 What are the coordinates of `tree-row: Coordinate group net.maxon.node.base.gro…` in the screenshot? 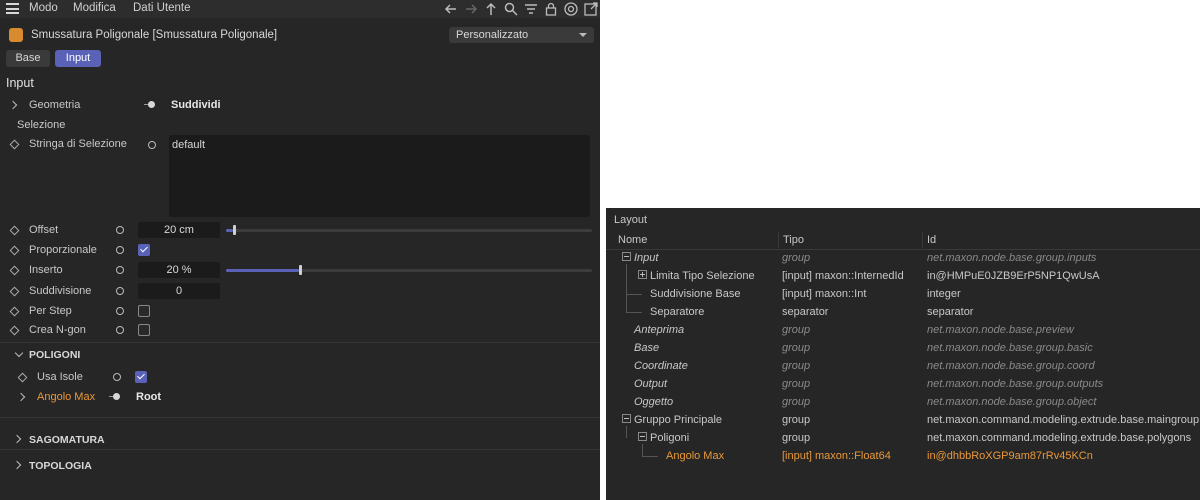 It's located at (903, 367).